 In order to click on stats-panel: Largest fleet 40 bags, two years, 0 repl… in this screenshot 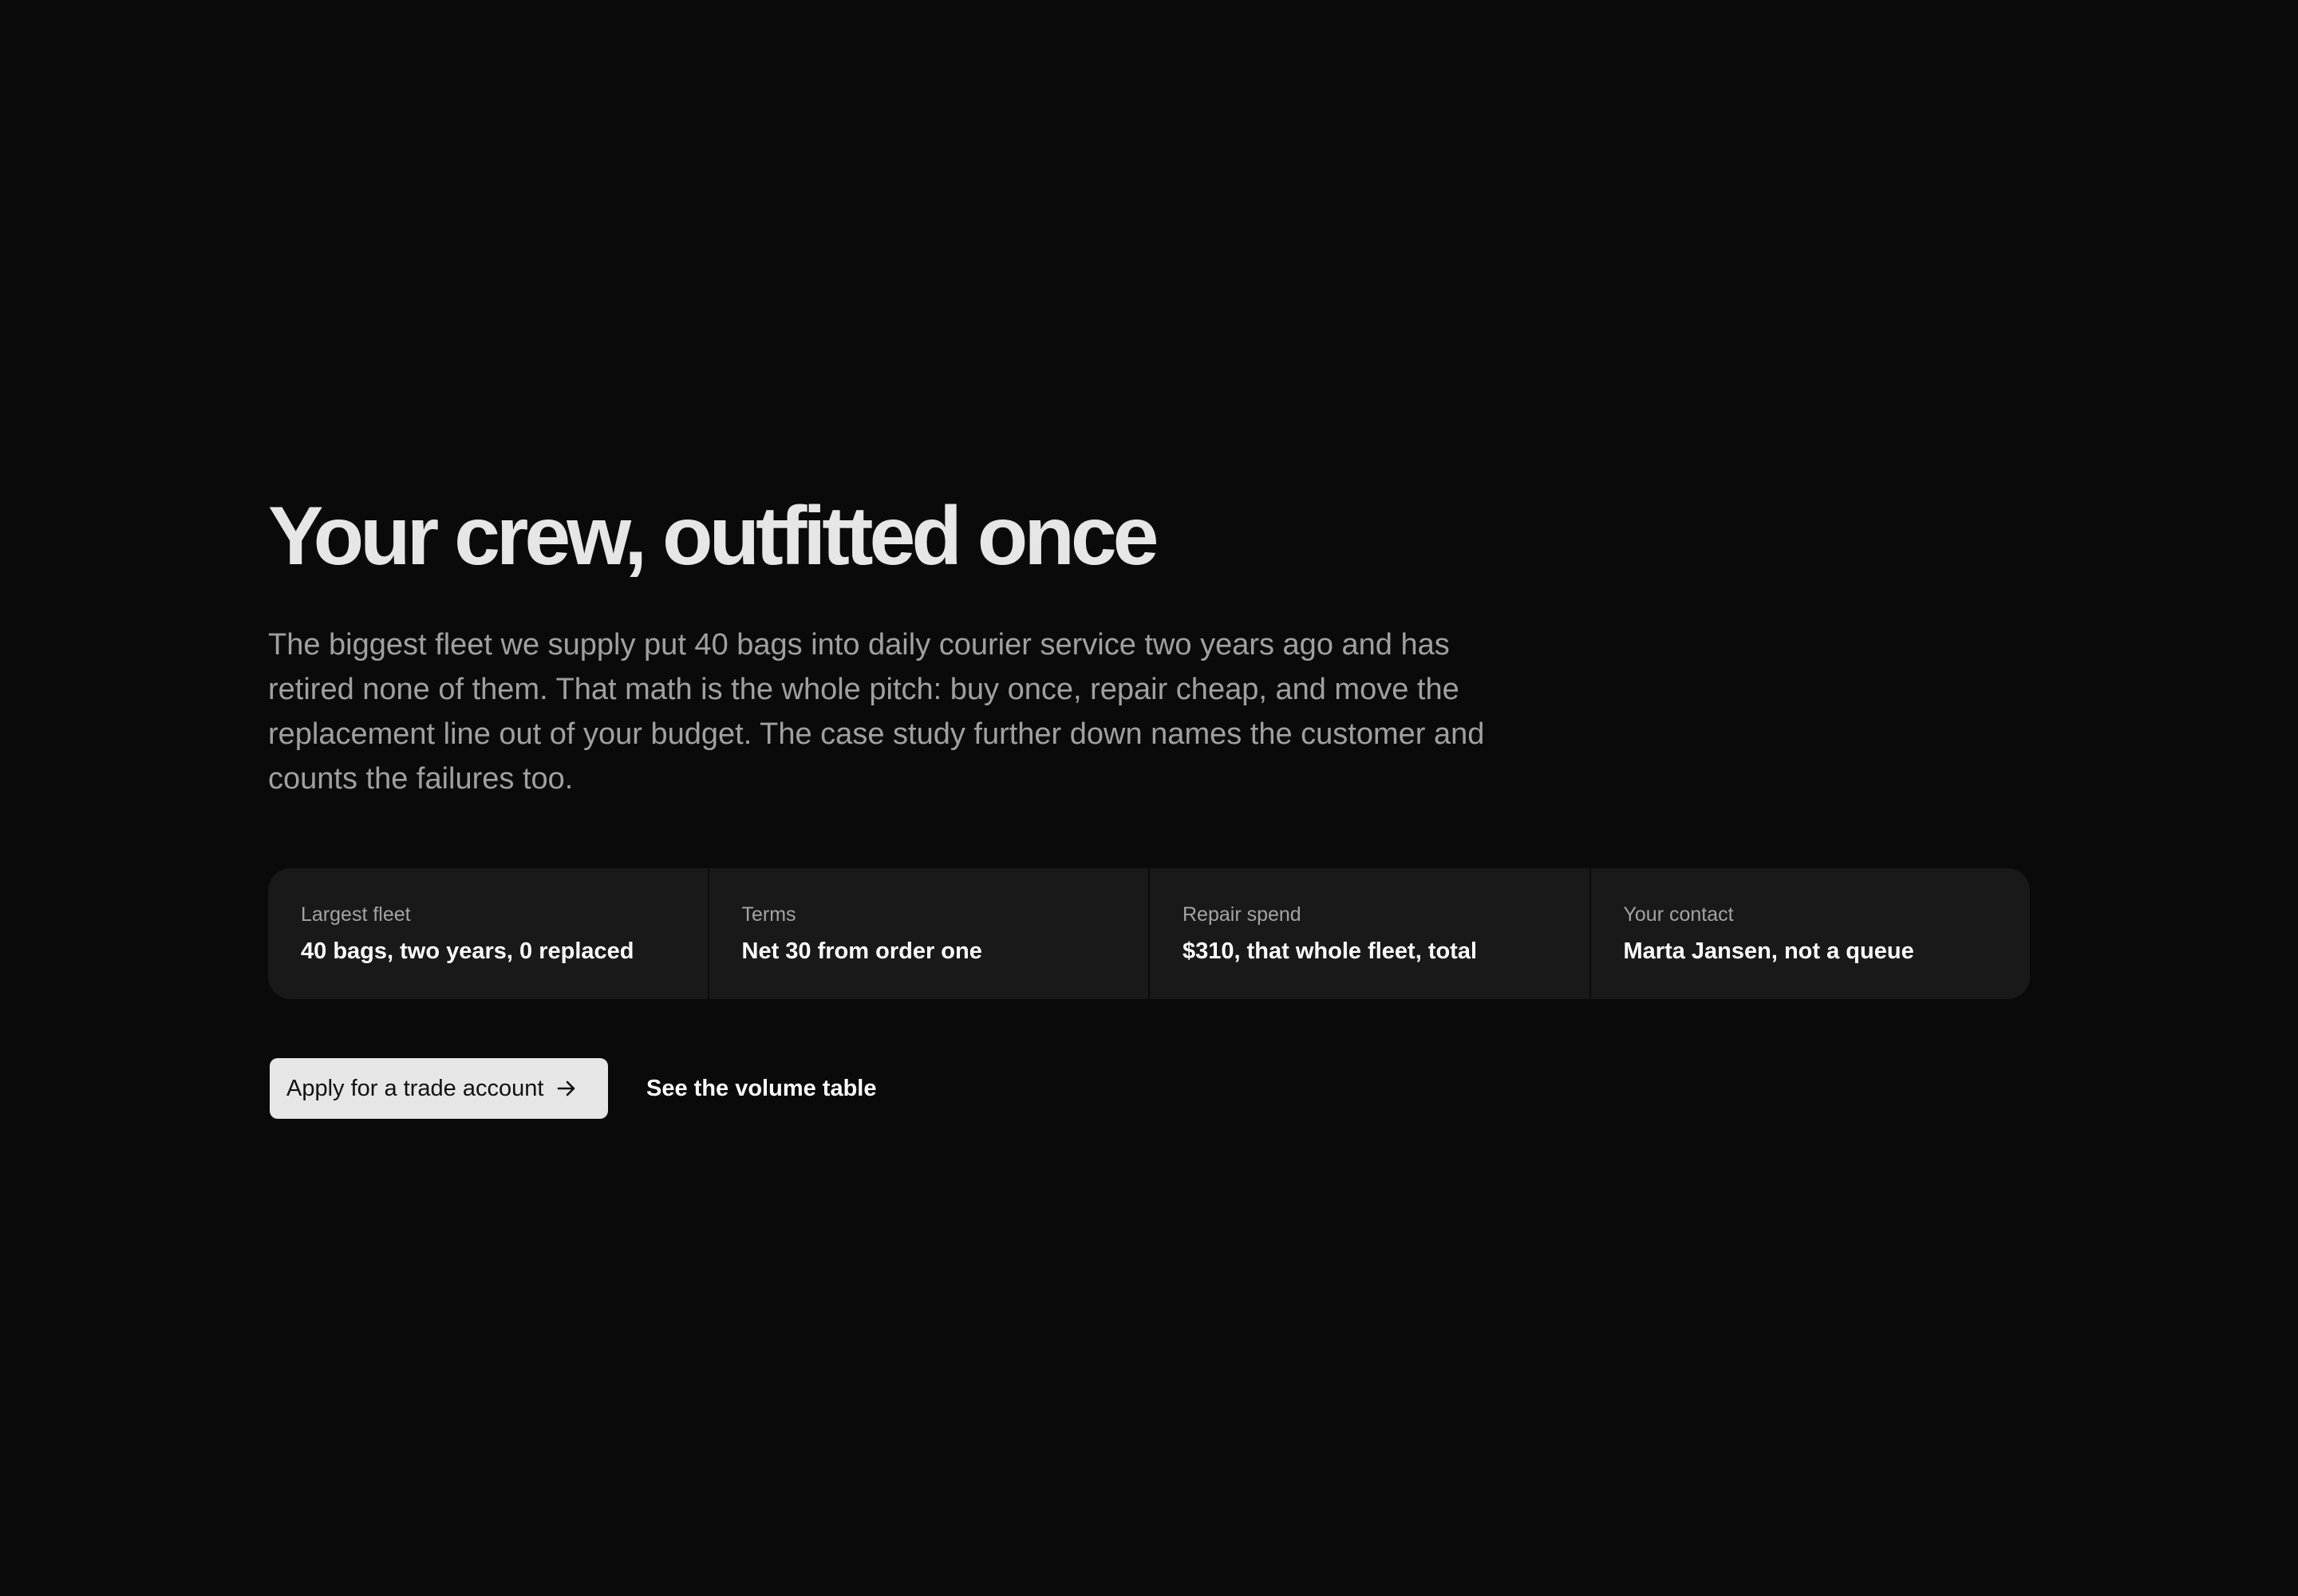, I will do `click(1149, 933)`.